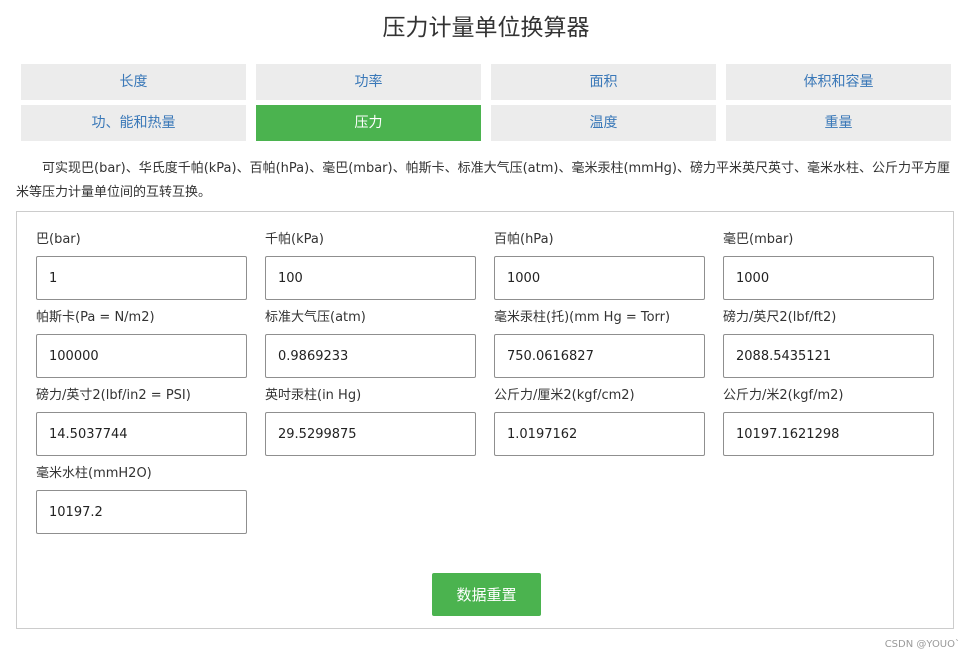  I want to click on field-label: 公斤力/米2(kgf/m2), so click(783, 395).